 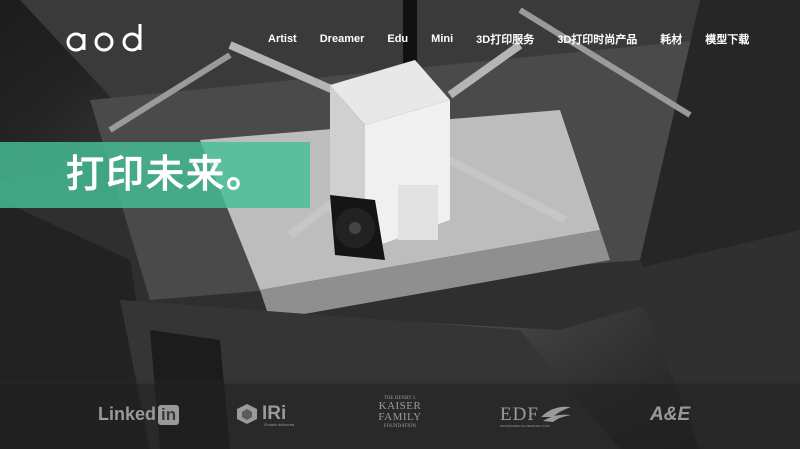 I want to click on iri-tagline: Growth delivered, so click(x=279, y=424).